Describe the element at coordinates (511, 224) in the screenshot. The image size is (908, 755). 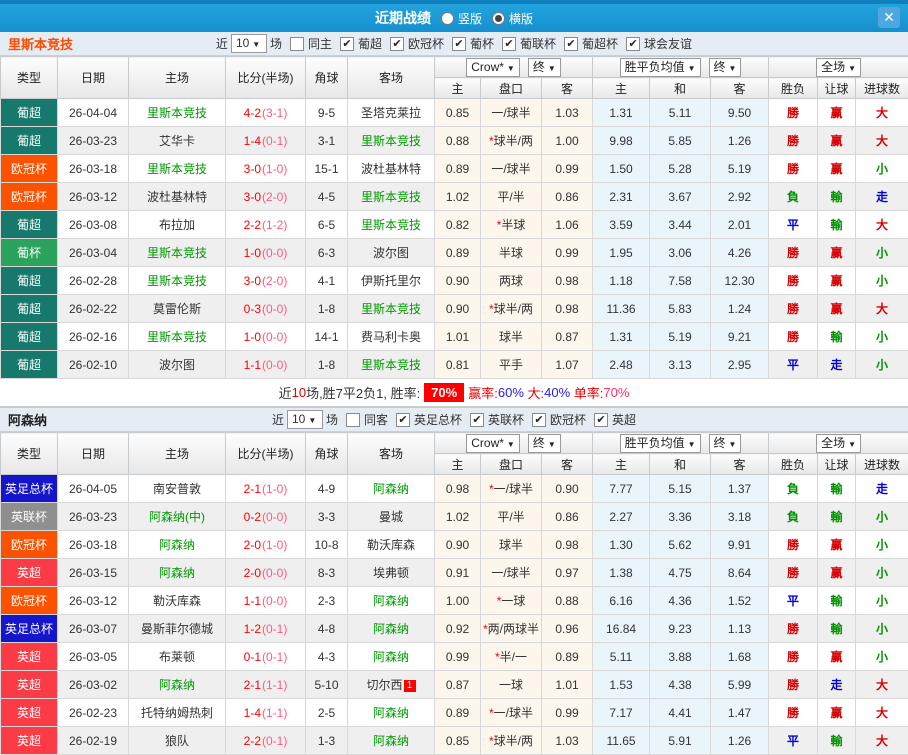
I see `handicap-line: *半球` at that location.